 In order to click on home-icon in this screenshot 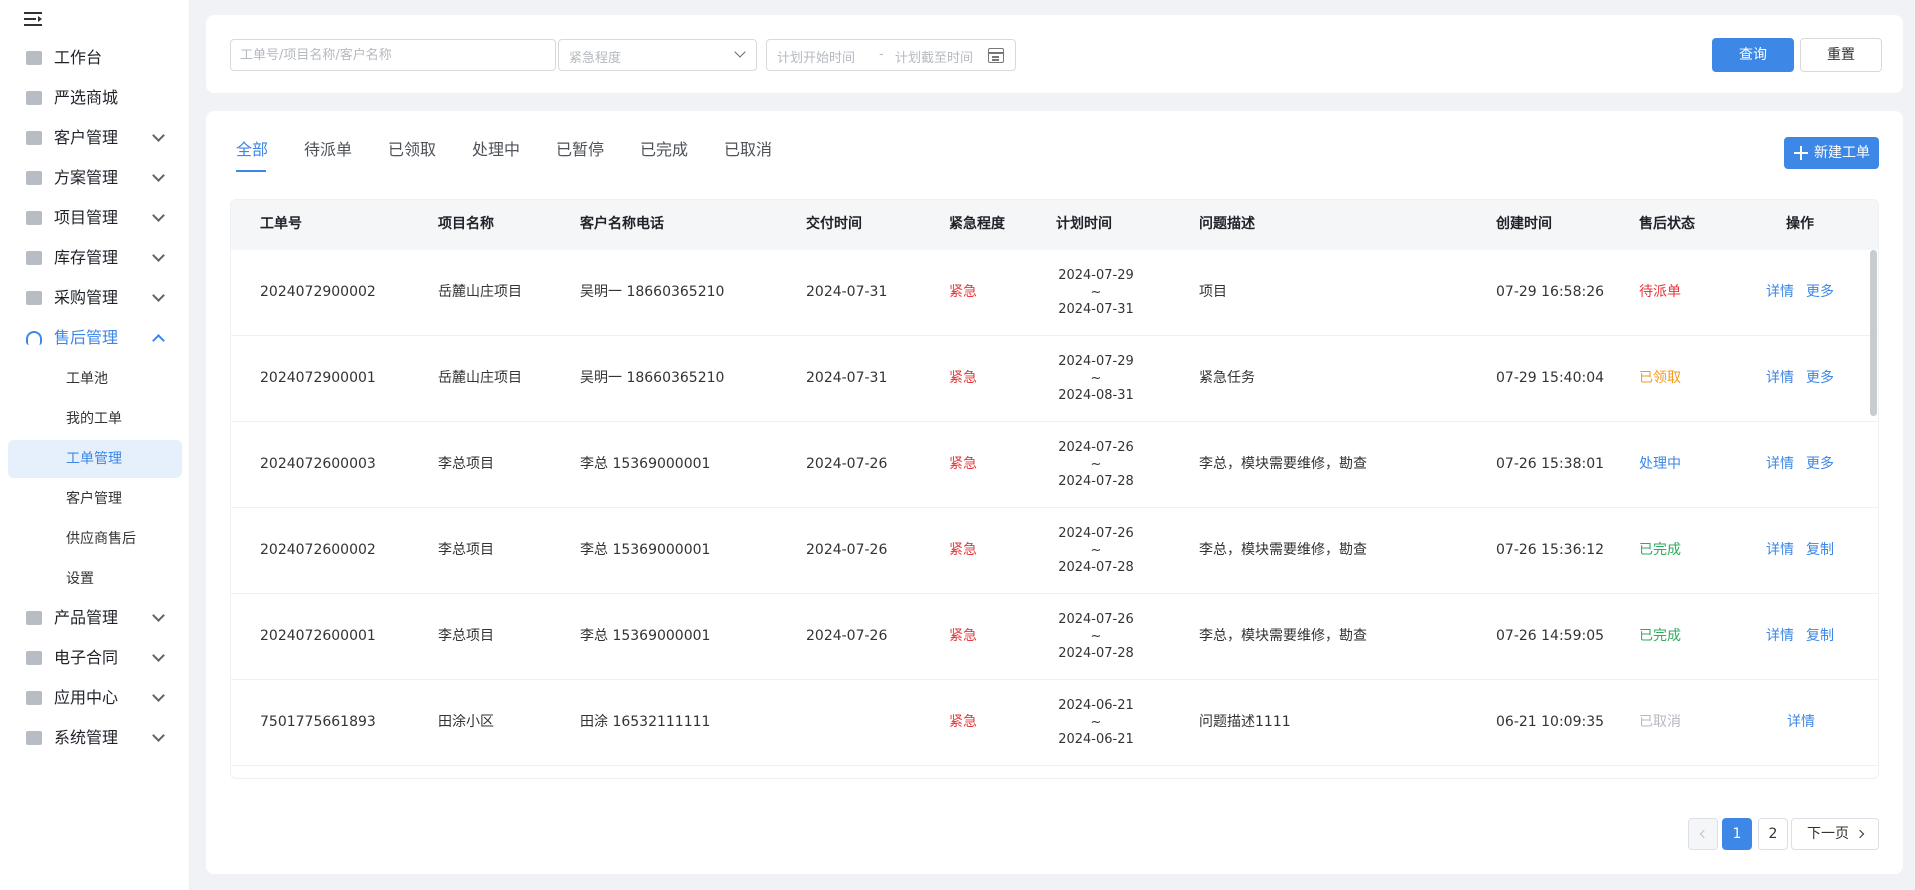, I will do `click(34, 58)`.